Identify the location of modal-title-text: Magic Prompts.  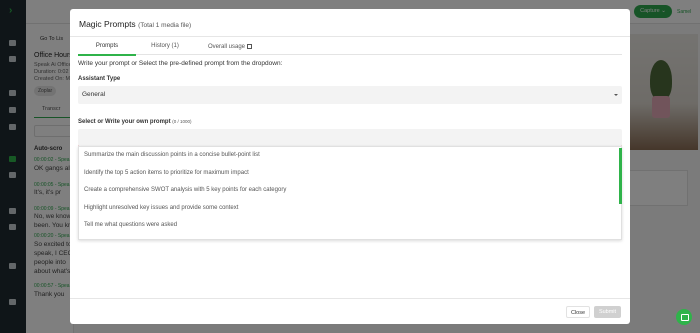
(107, 24).